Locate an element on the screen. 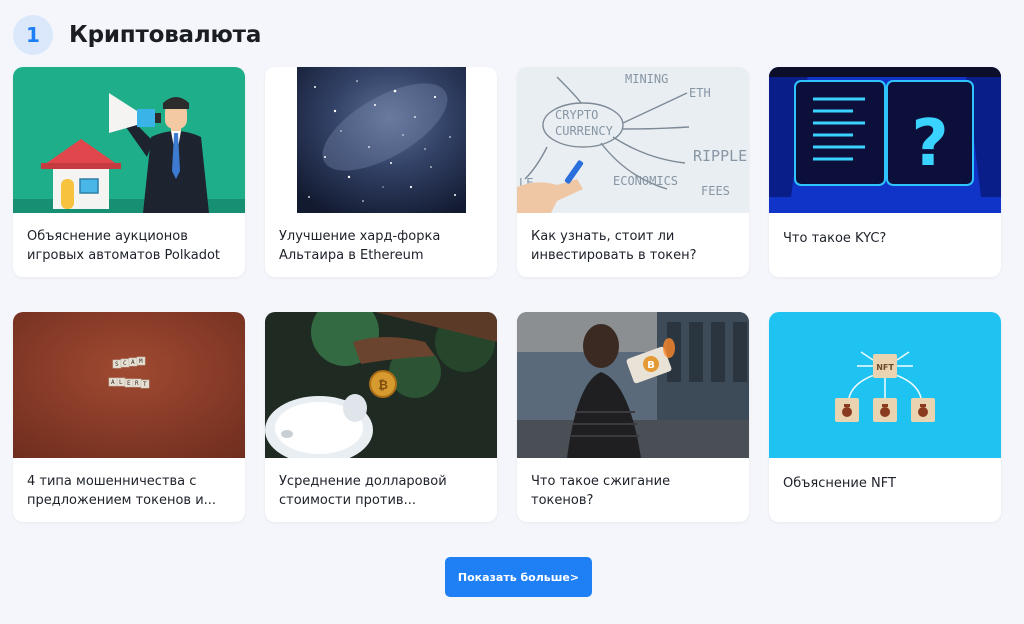 The image size is (1024, 624). show-more-button: Показать больше> is located at coordinates (518, 577).